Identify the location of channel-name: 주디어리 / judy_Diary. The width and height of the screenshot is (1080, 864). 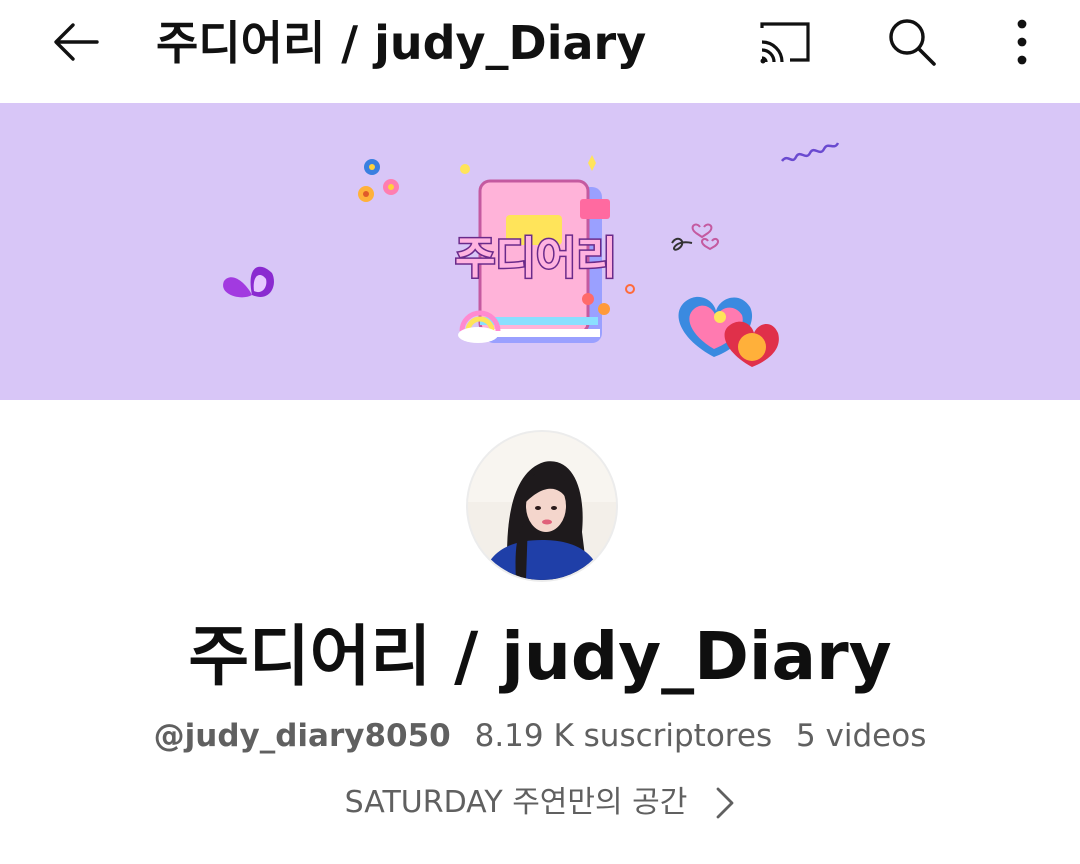
(540, 656).